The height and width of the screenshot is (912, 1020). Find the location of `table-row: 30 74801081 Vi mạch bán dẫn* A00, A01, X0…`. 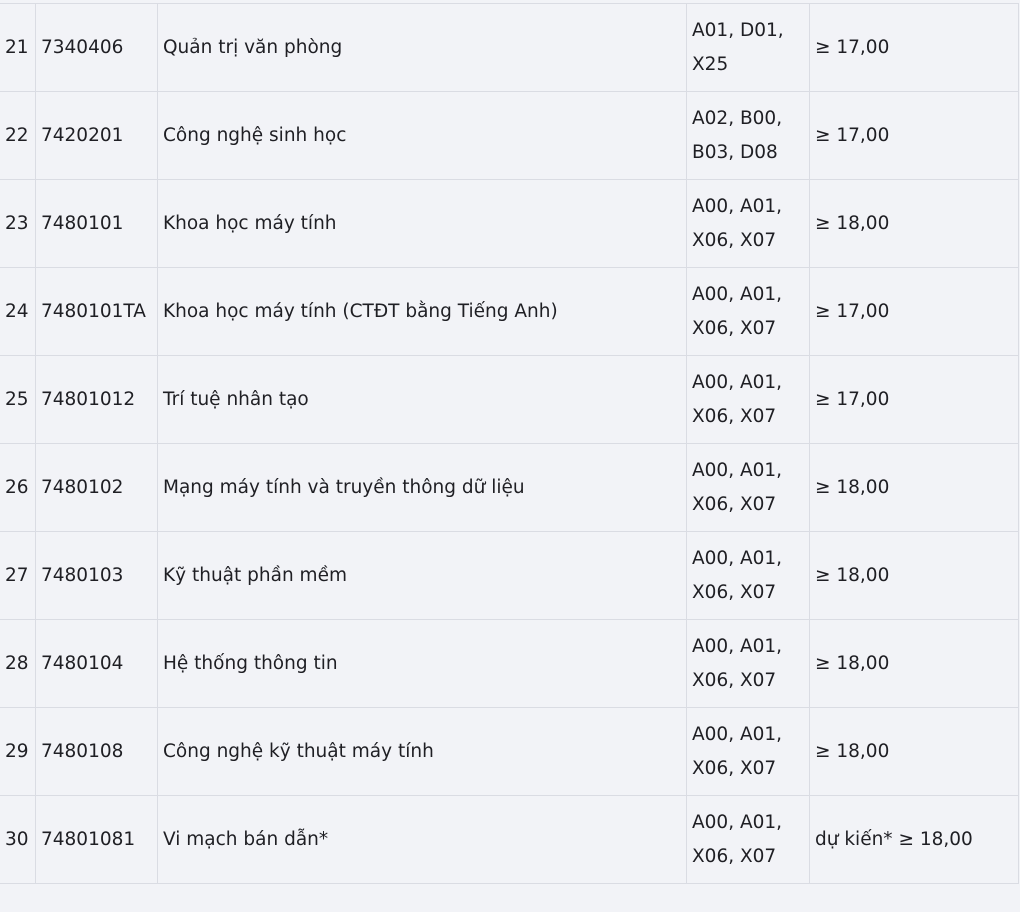

table-row: 30 74801081 Vi mạch bán dẫn* A00, A01, X0… is located at coordinates (509, 839).